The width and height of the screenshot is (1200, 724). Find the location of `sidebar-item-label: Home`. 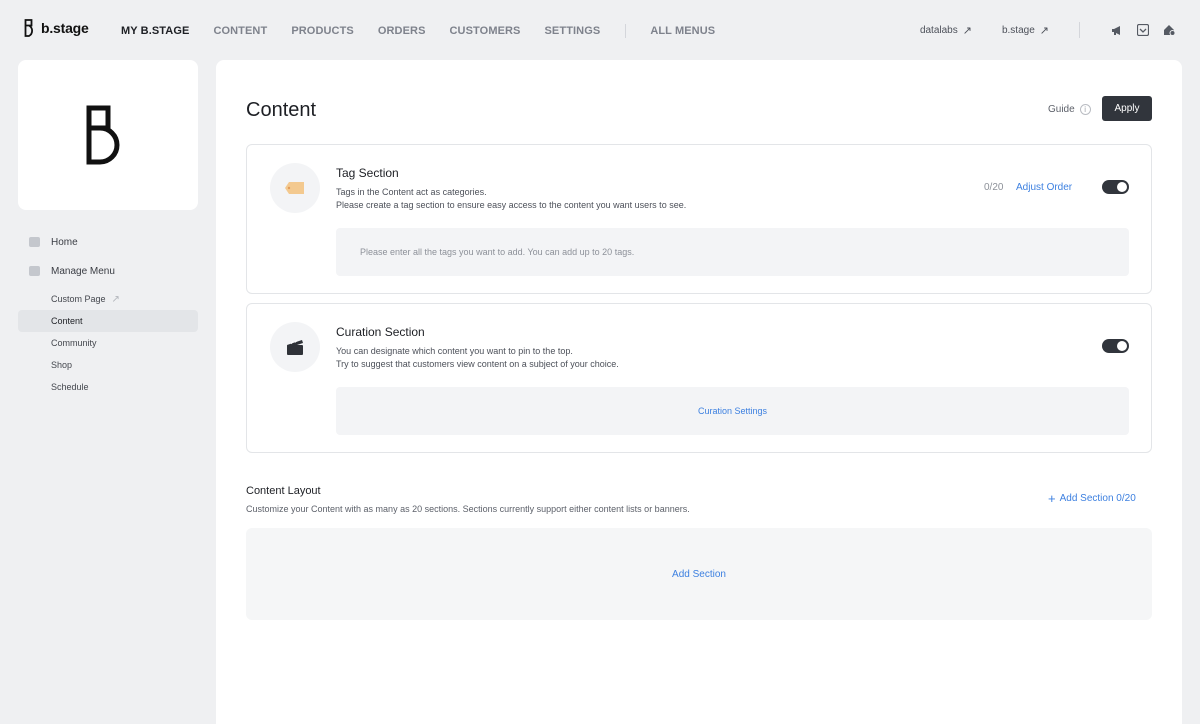

sidebar-item-label: Home is located at coordinates (64, 242).